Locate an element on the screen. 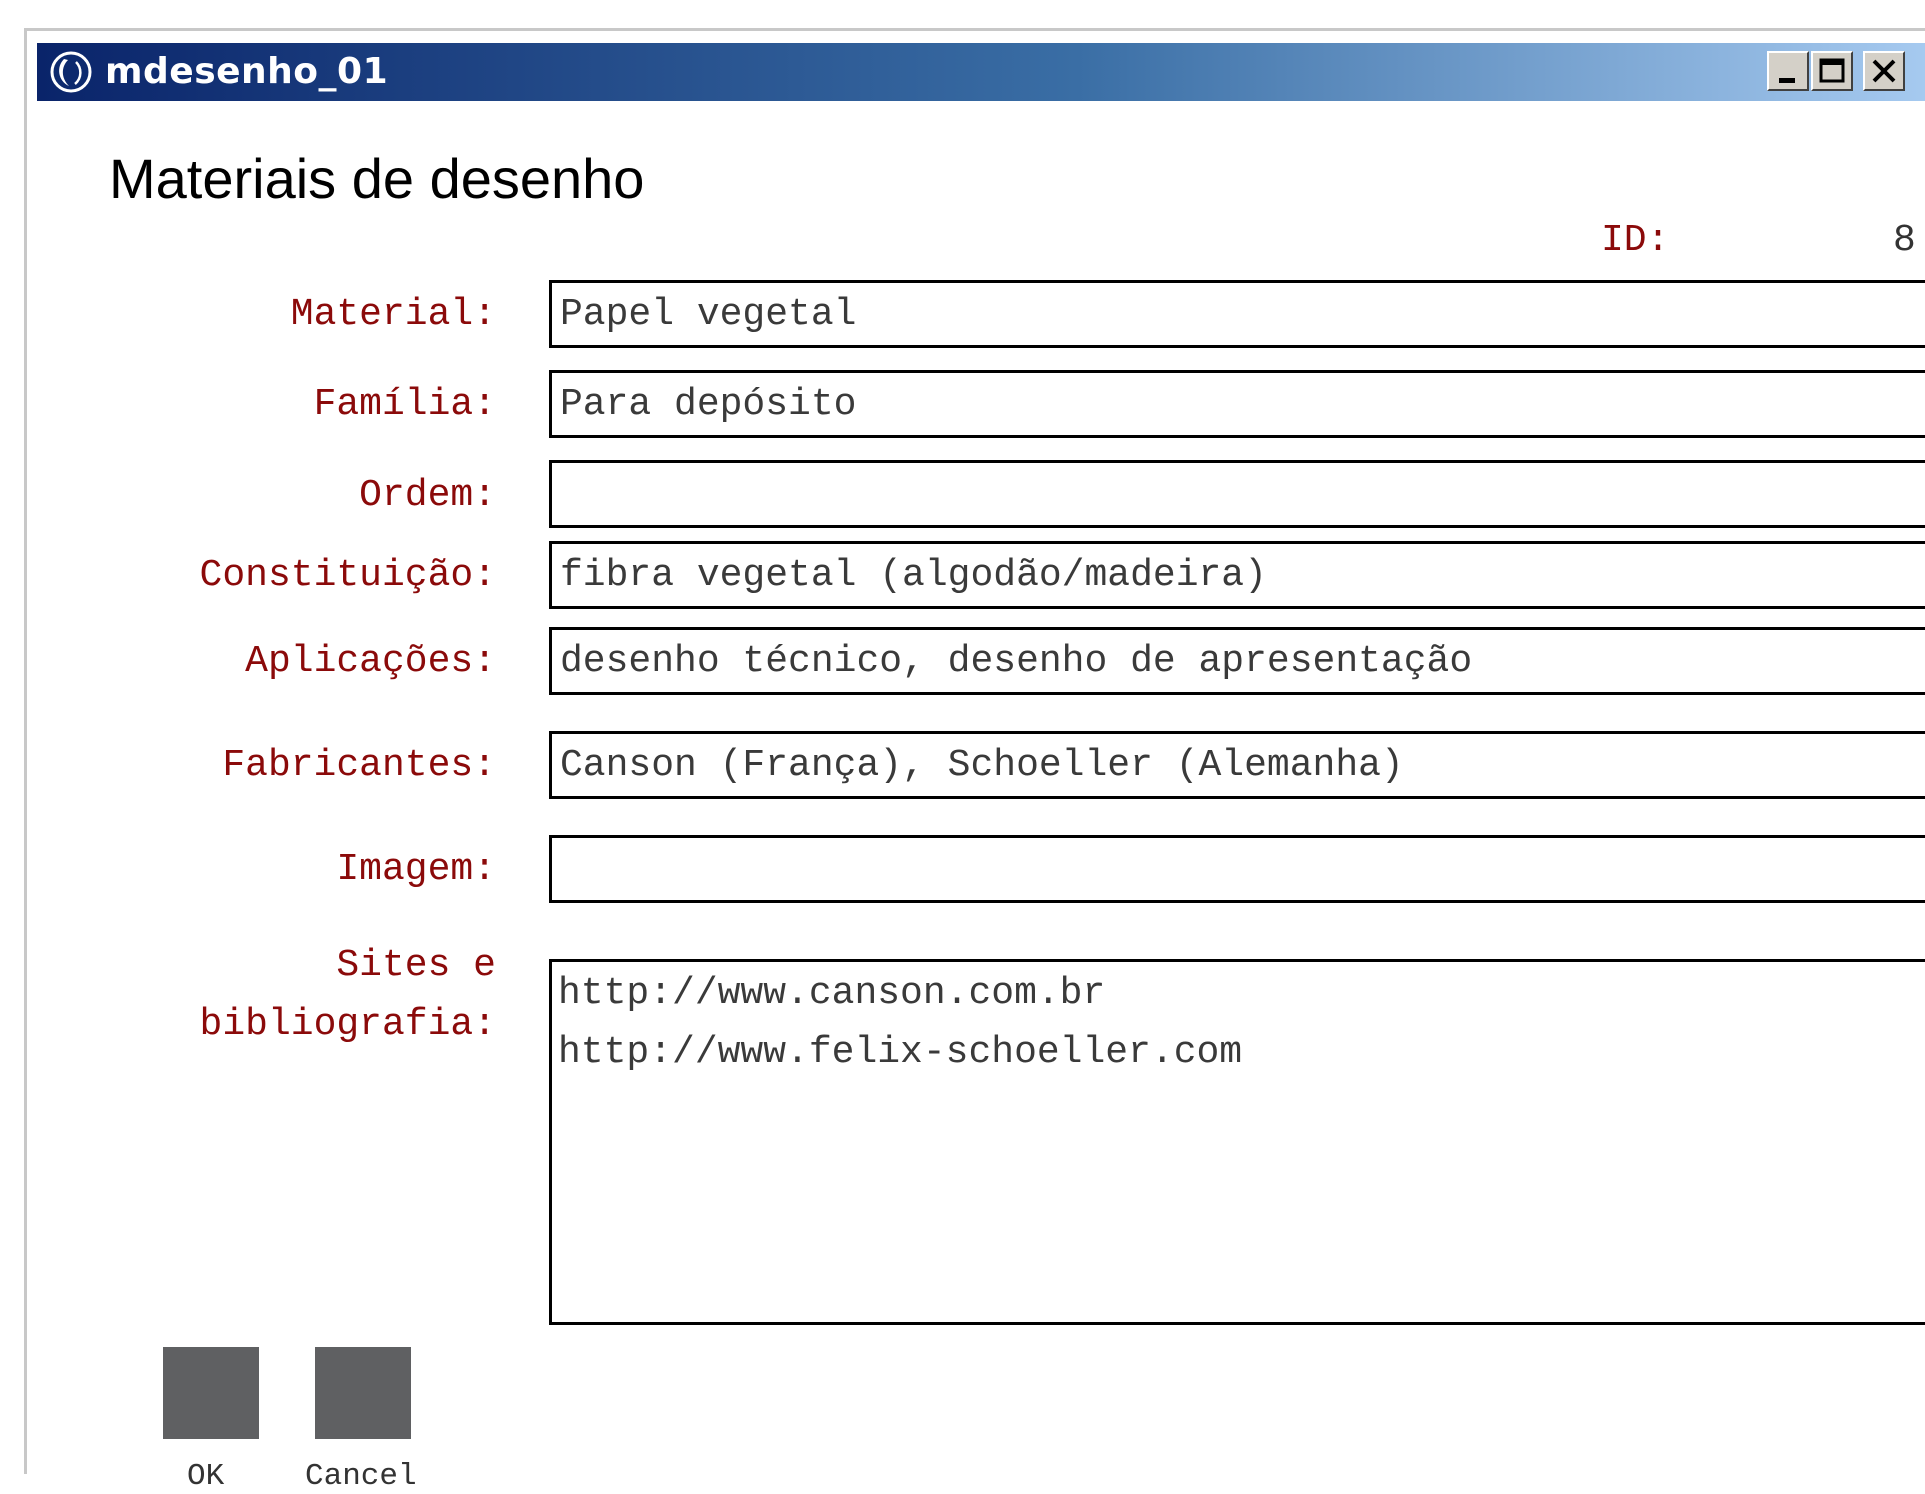 The width and height of the screenshot is (1925, 1494). cancel-button is located at coordinates (363, 1393).